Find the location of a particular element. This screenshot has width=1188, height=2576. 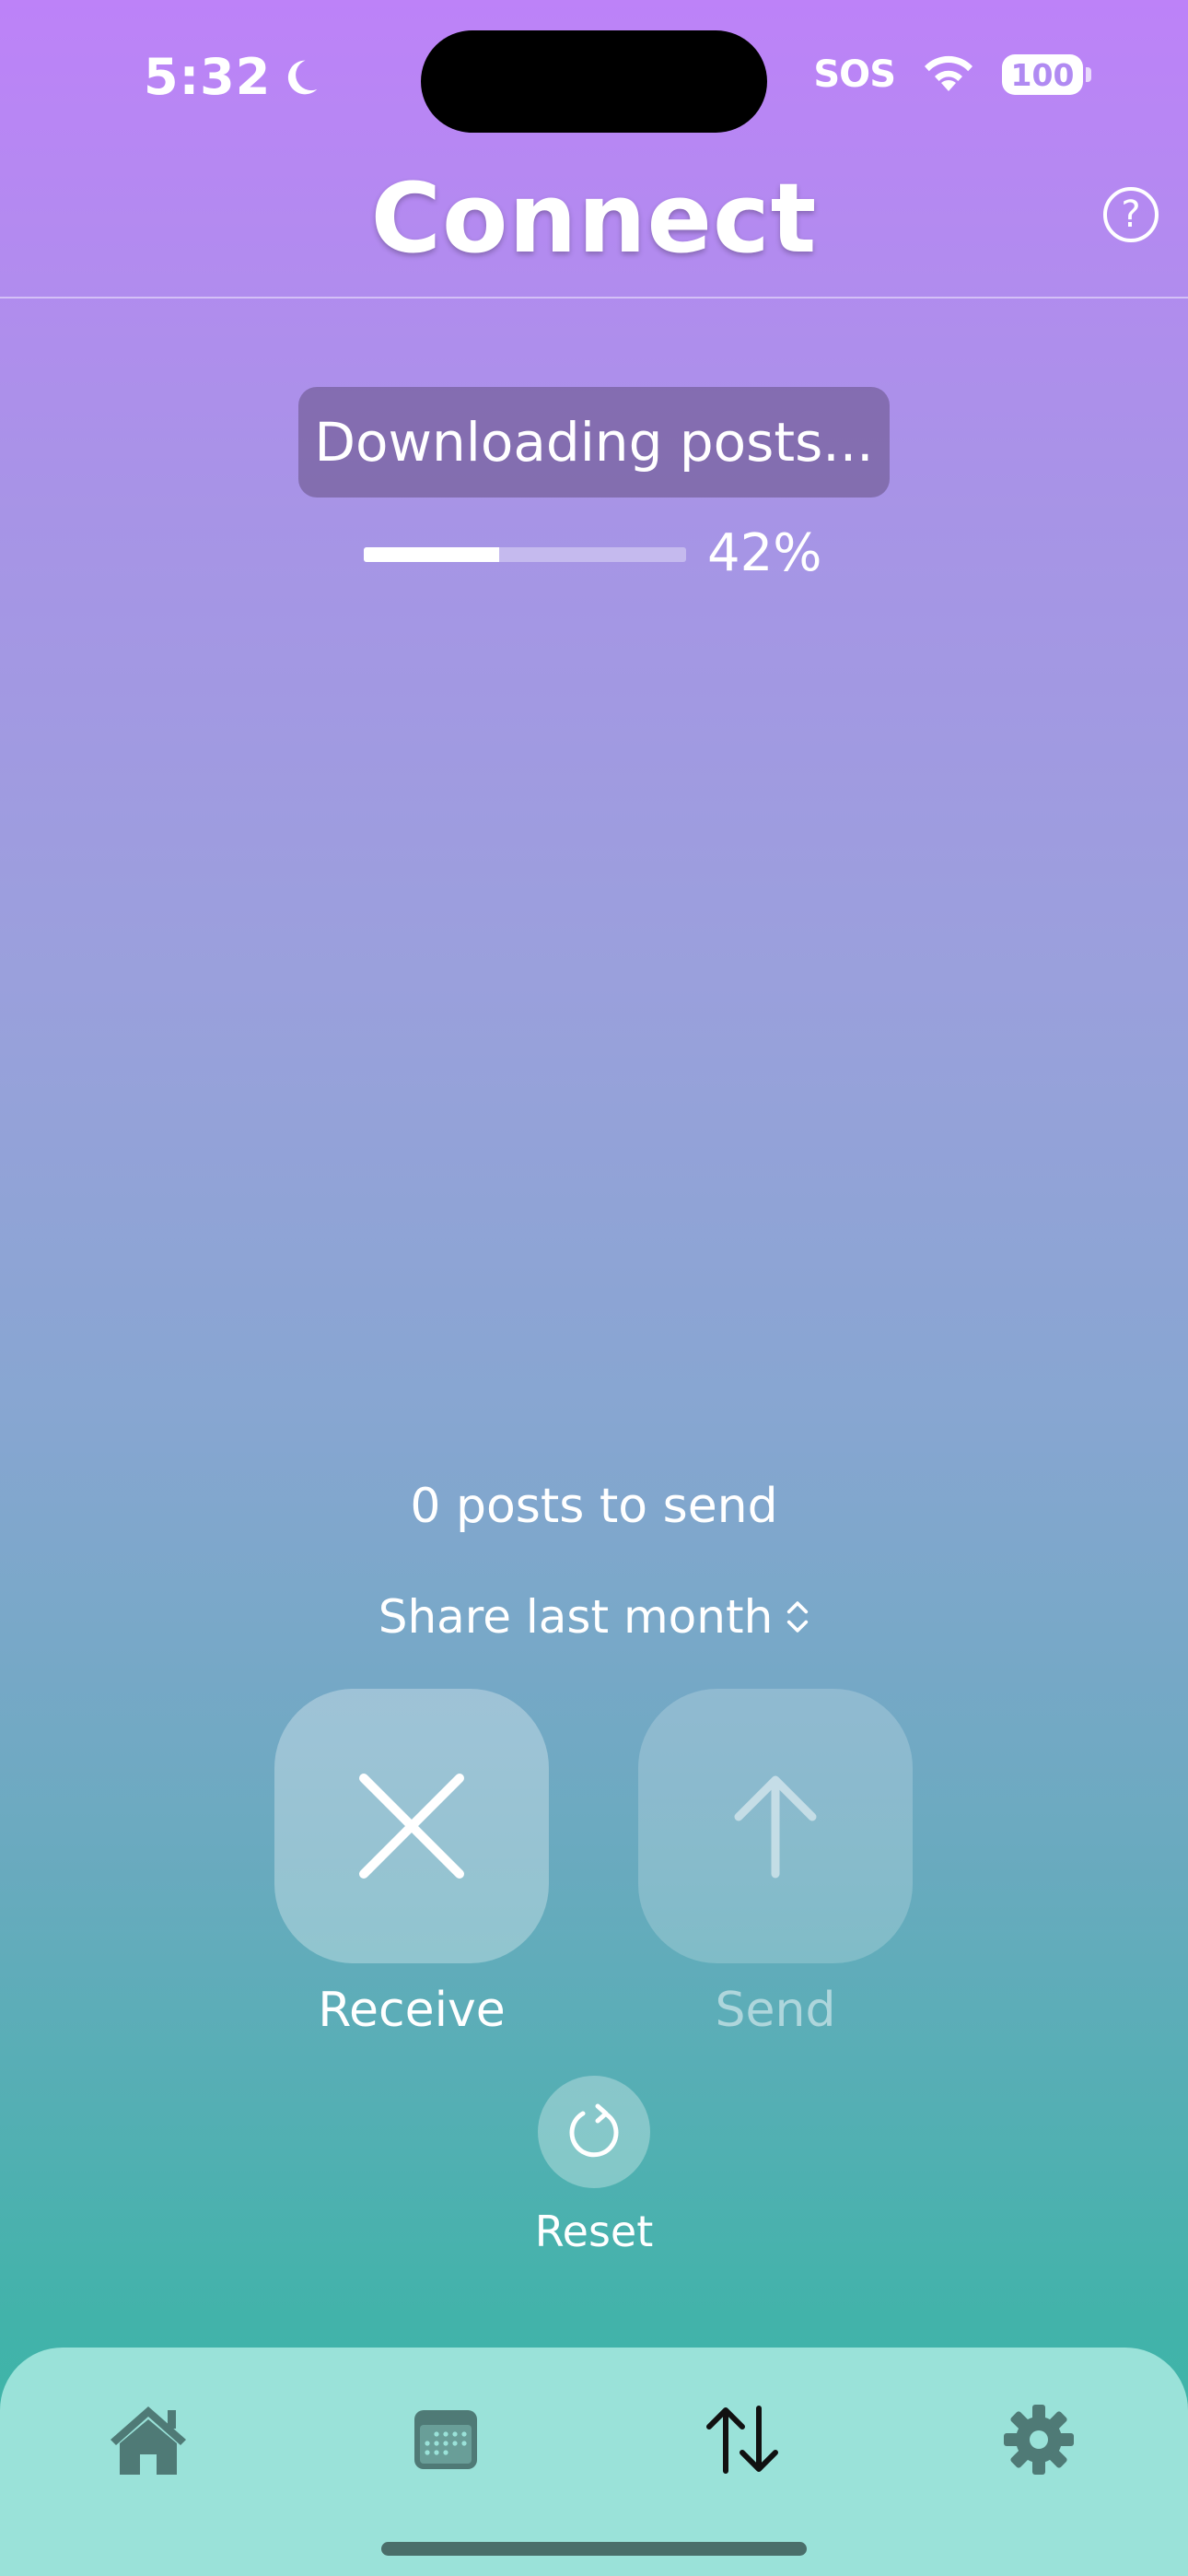

page-title: Connect is located at coordinates (594, 218).